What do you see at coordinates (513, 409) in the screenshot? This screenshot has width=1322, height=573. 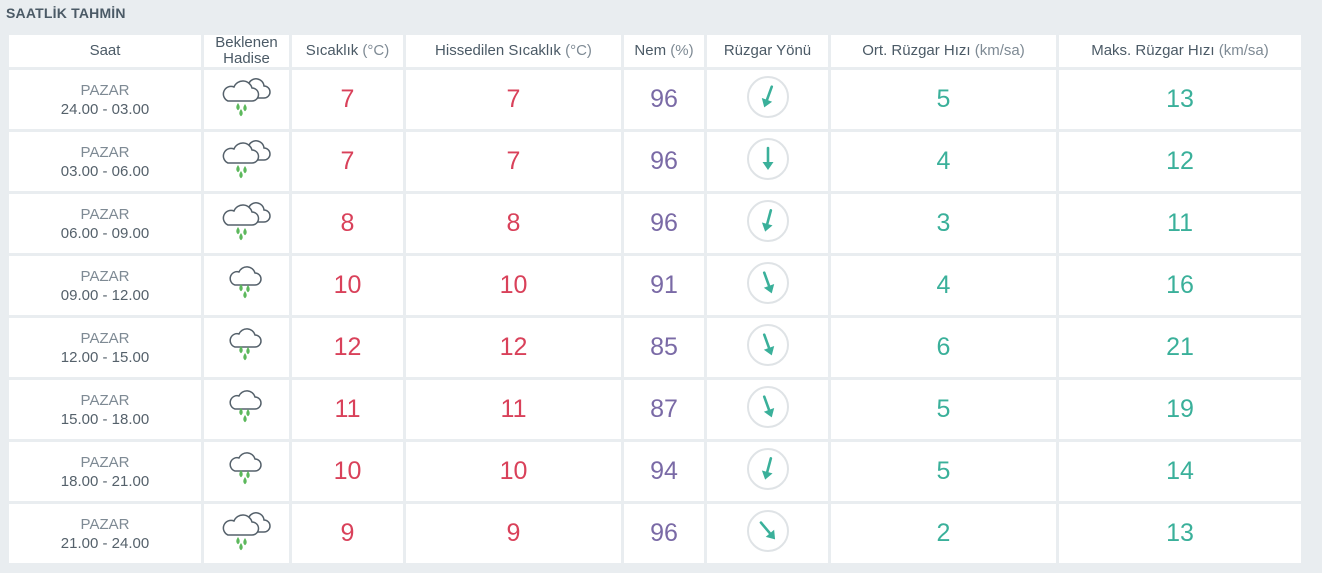 I see `feels-like-value: 11` at bounding box center [513, 409].